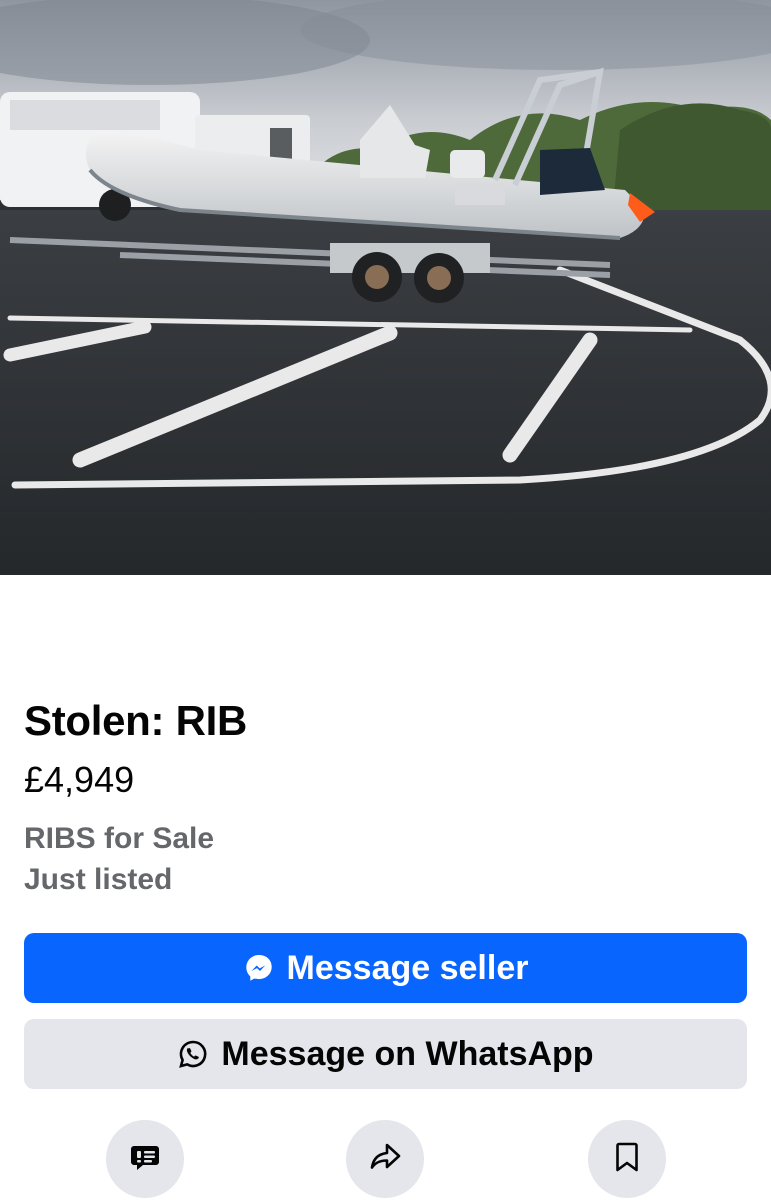 This screenshot has width=771, height=1200. I want to click on save-button, so click(627, 1159).